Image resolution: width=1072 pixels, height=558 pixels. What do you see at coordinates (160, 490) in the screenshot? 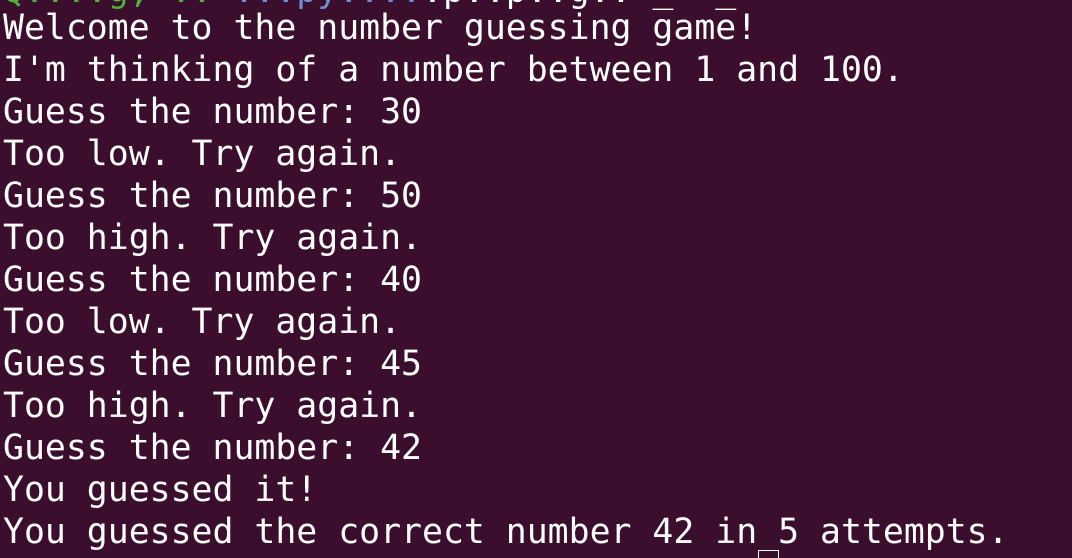
I see `output-line: You guessed it!` at bounding box center [160, 490].